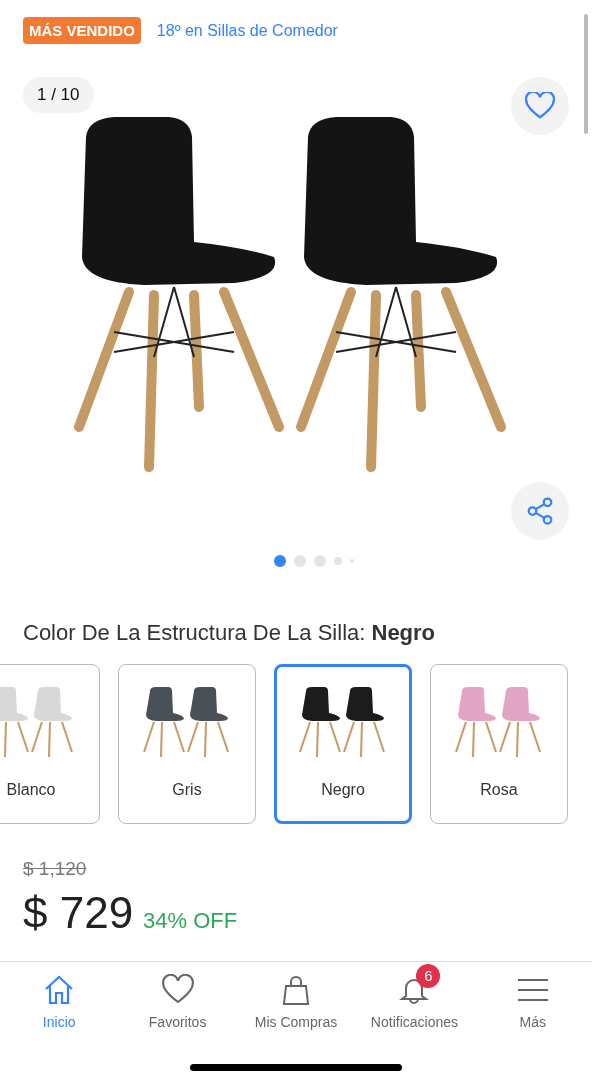 This screenshot has height=1080, width=592. What do you see at coordinates (414, 1002) in the screenshot?
I see `nav-item: 6 Notificaciones` at bounding box center [414, 1002].